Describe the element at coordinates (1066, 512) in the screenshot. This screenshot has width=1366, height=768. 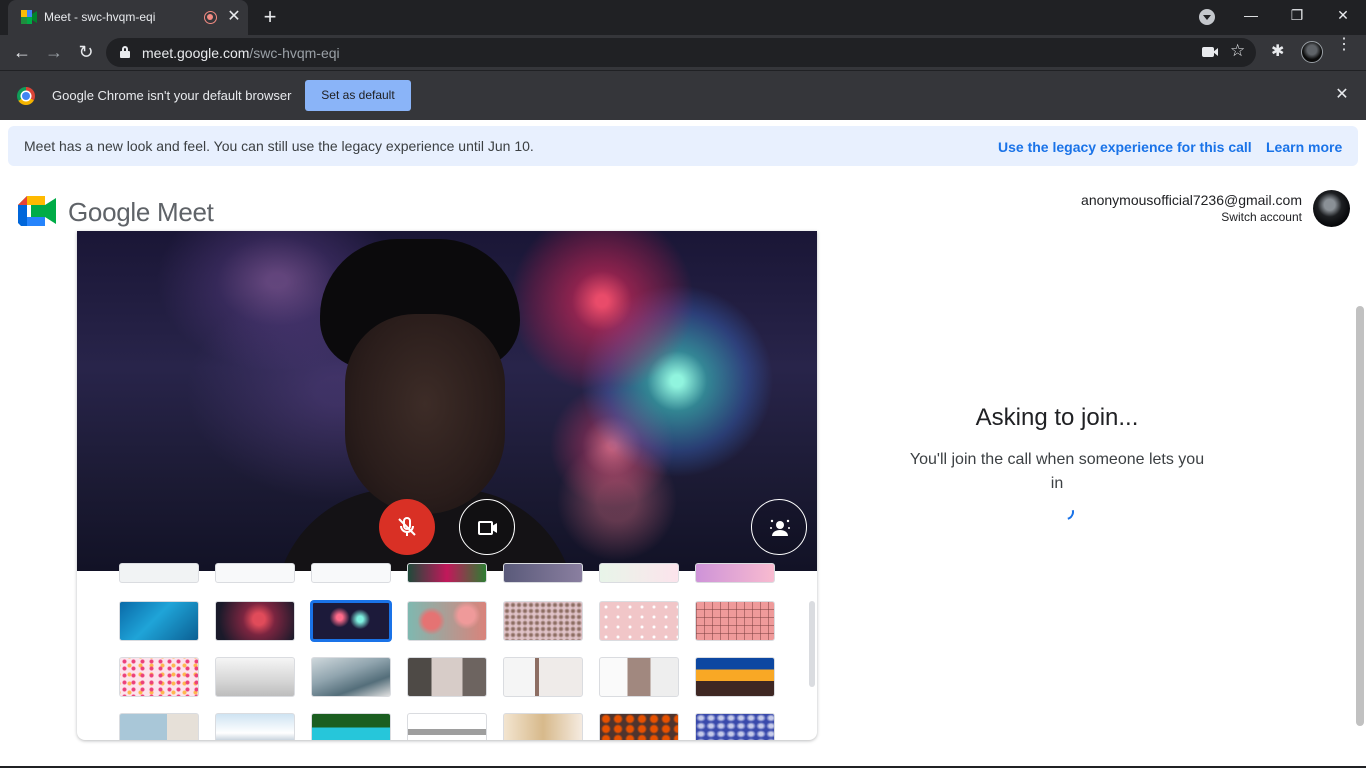
I see `loading-spinner-icon` at that location.